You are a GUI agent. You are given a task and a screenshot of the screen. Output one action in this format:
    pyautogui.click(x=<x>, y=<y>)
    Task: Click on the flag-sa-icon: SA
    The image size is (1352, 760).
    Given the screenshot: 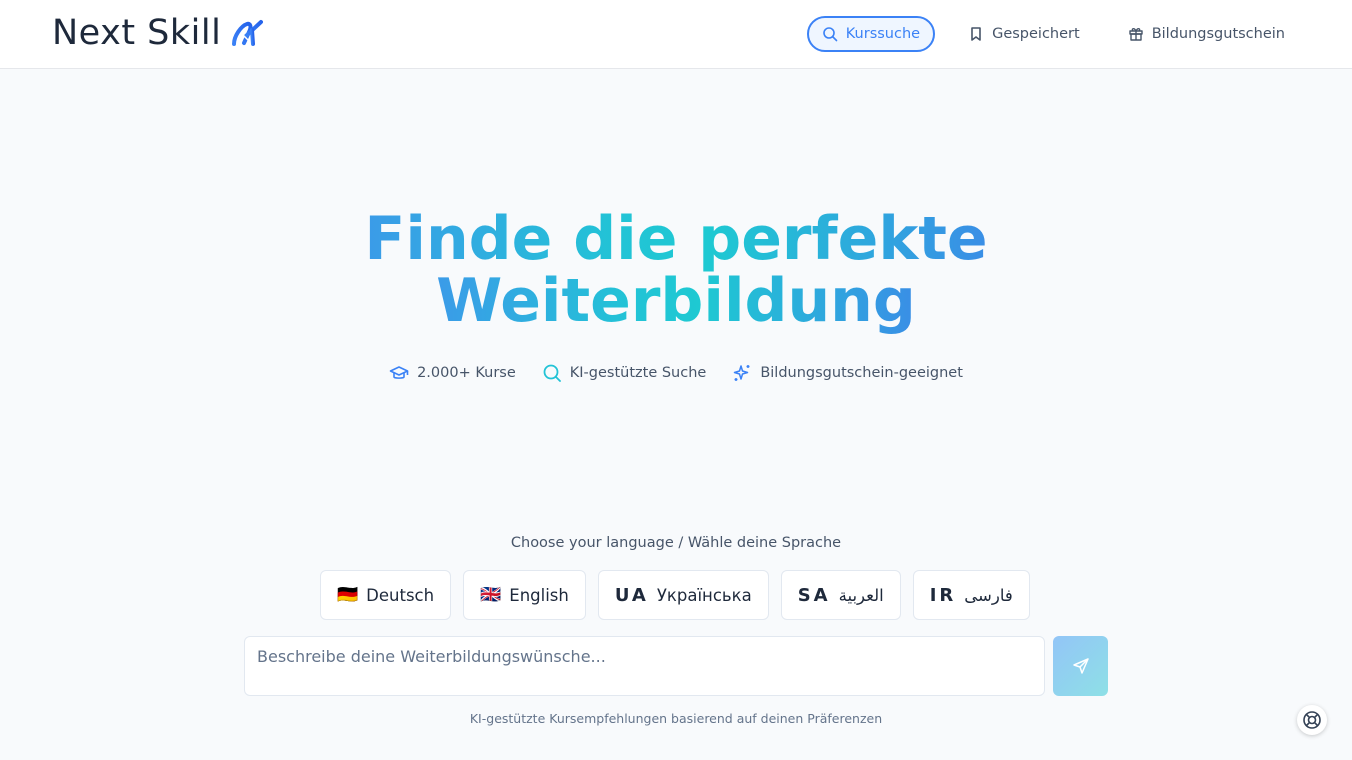 What is the action you would take?
    pyautogui.click(x=814, y=595)
    